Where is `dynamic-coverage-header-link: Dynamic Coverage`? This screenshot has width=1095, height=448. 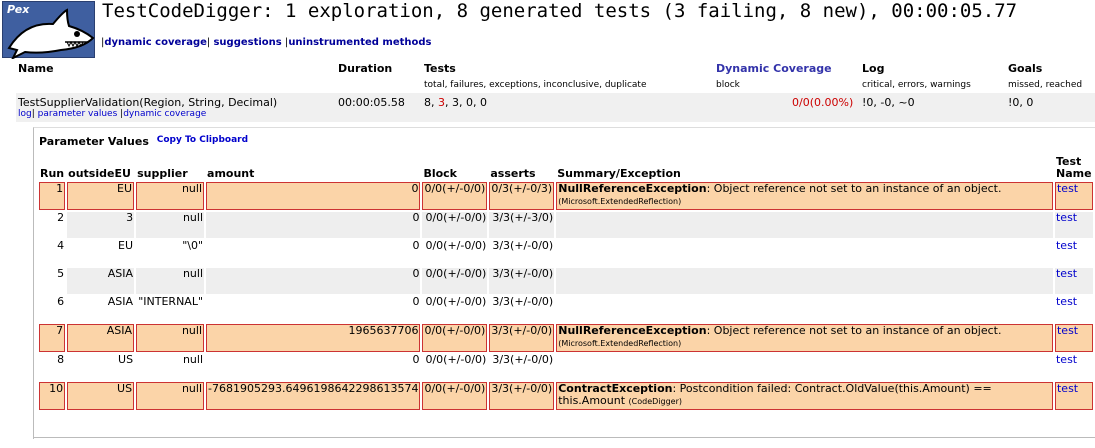 dynamic-coverage-header-link: Dynamic Coverage is located at coordinates (774, 68).